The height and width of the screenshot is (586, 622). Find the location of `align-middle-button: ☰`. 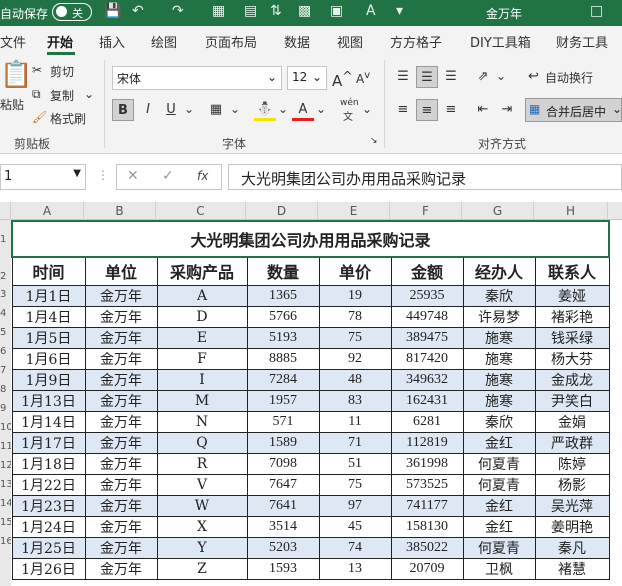

align-middle-button: ☰ is located at coordinates (427, 77).